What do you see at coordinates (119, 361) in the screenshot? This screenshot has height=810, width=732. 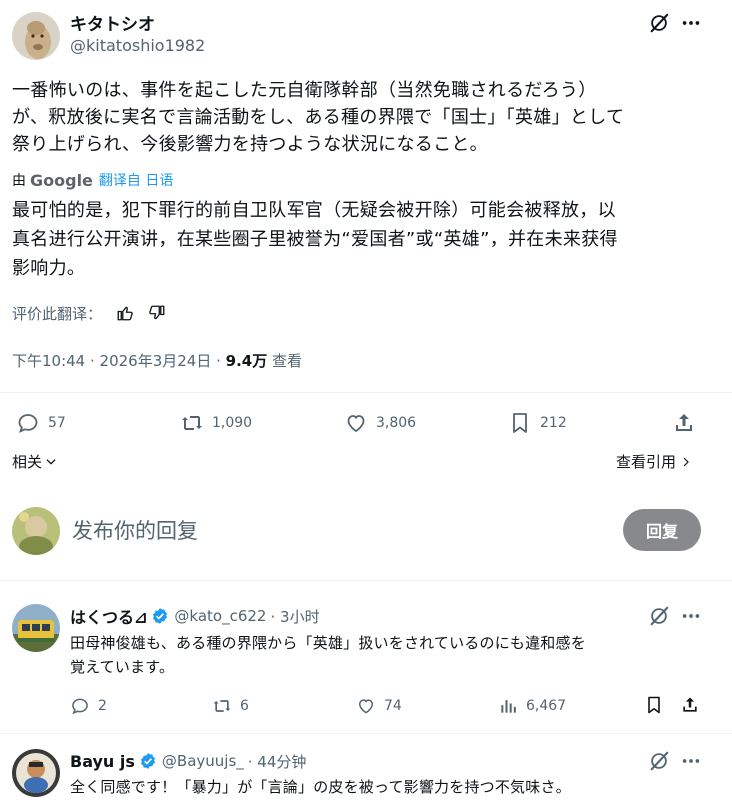 I see `post-time: 下午10:44 · 2026年3月24日 ·` at bounding box center [119, 361].